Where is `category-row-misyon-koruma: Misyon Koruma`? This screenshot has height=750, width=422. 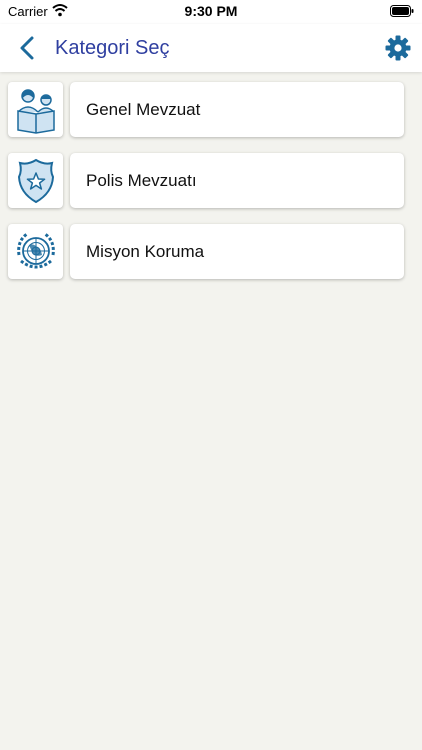 category-row-misyon-koruma: Misyon Koruma is located at coordinates (207, 252).